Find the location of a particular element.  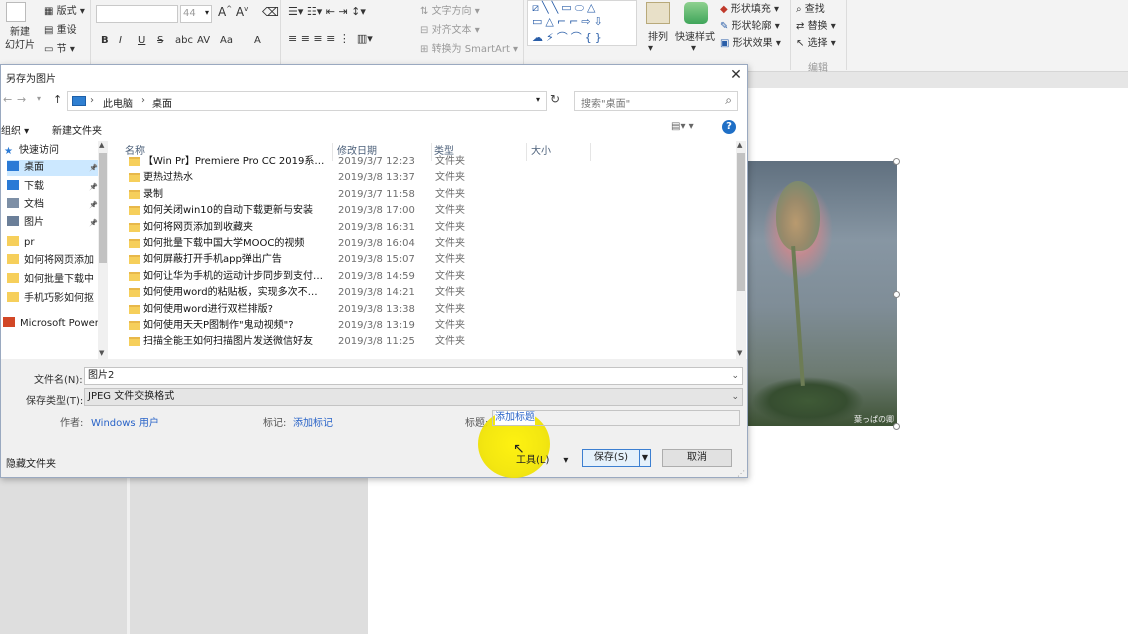

replace-button: ⇄ 替换 ▾ is located at coordinates (816, 24).